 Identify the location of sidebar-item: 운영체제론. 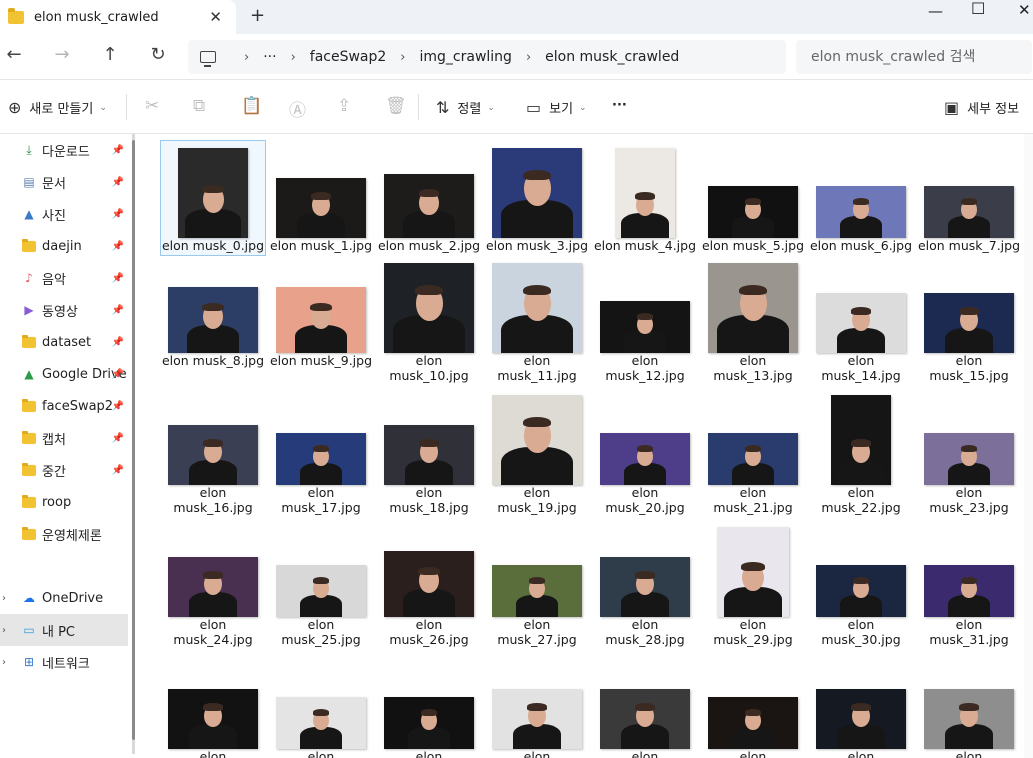
(64, 534).